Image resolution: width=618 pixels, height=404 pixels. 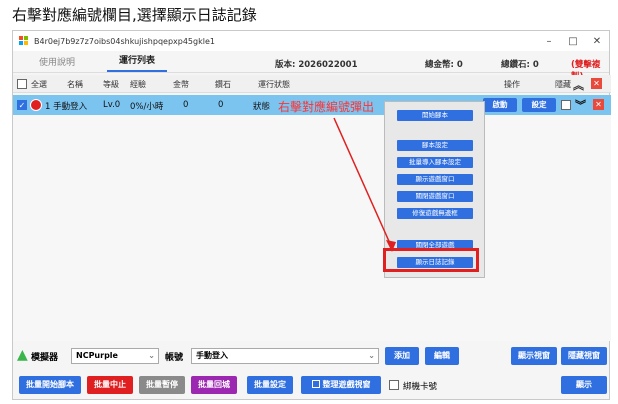 I want to click on highlight-box, so click(x=431, y=260).